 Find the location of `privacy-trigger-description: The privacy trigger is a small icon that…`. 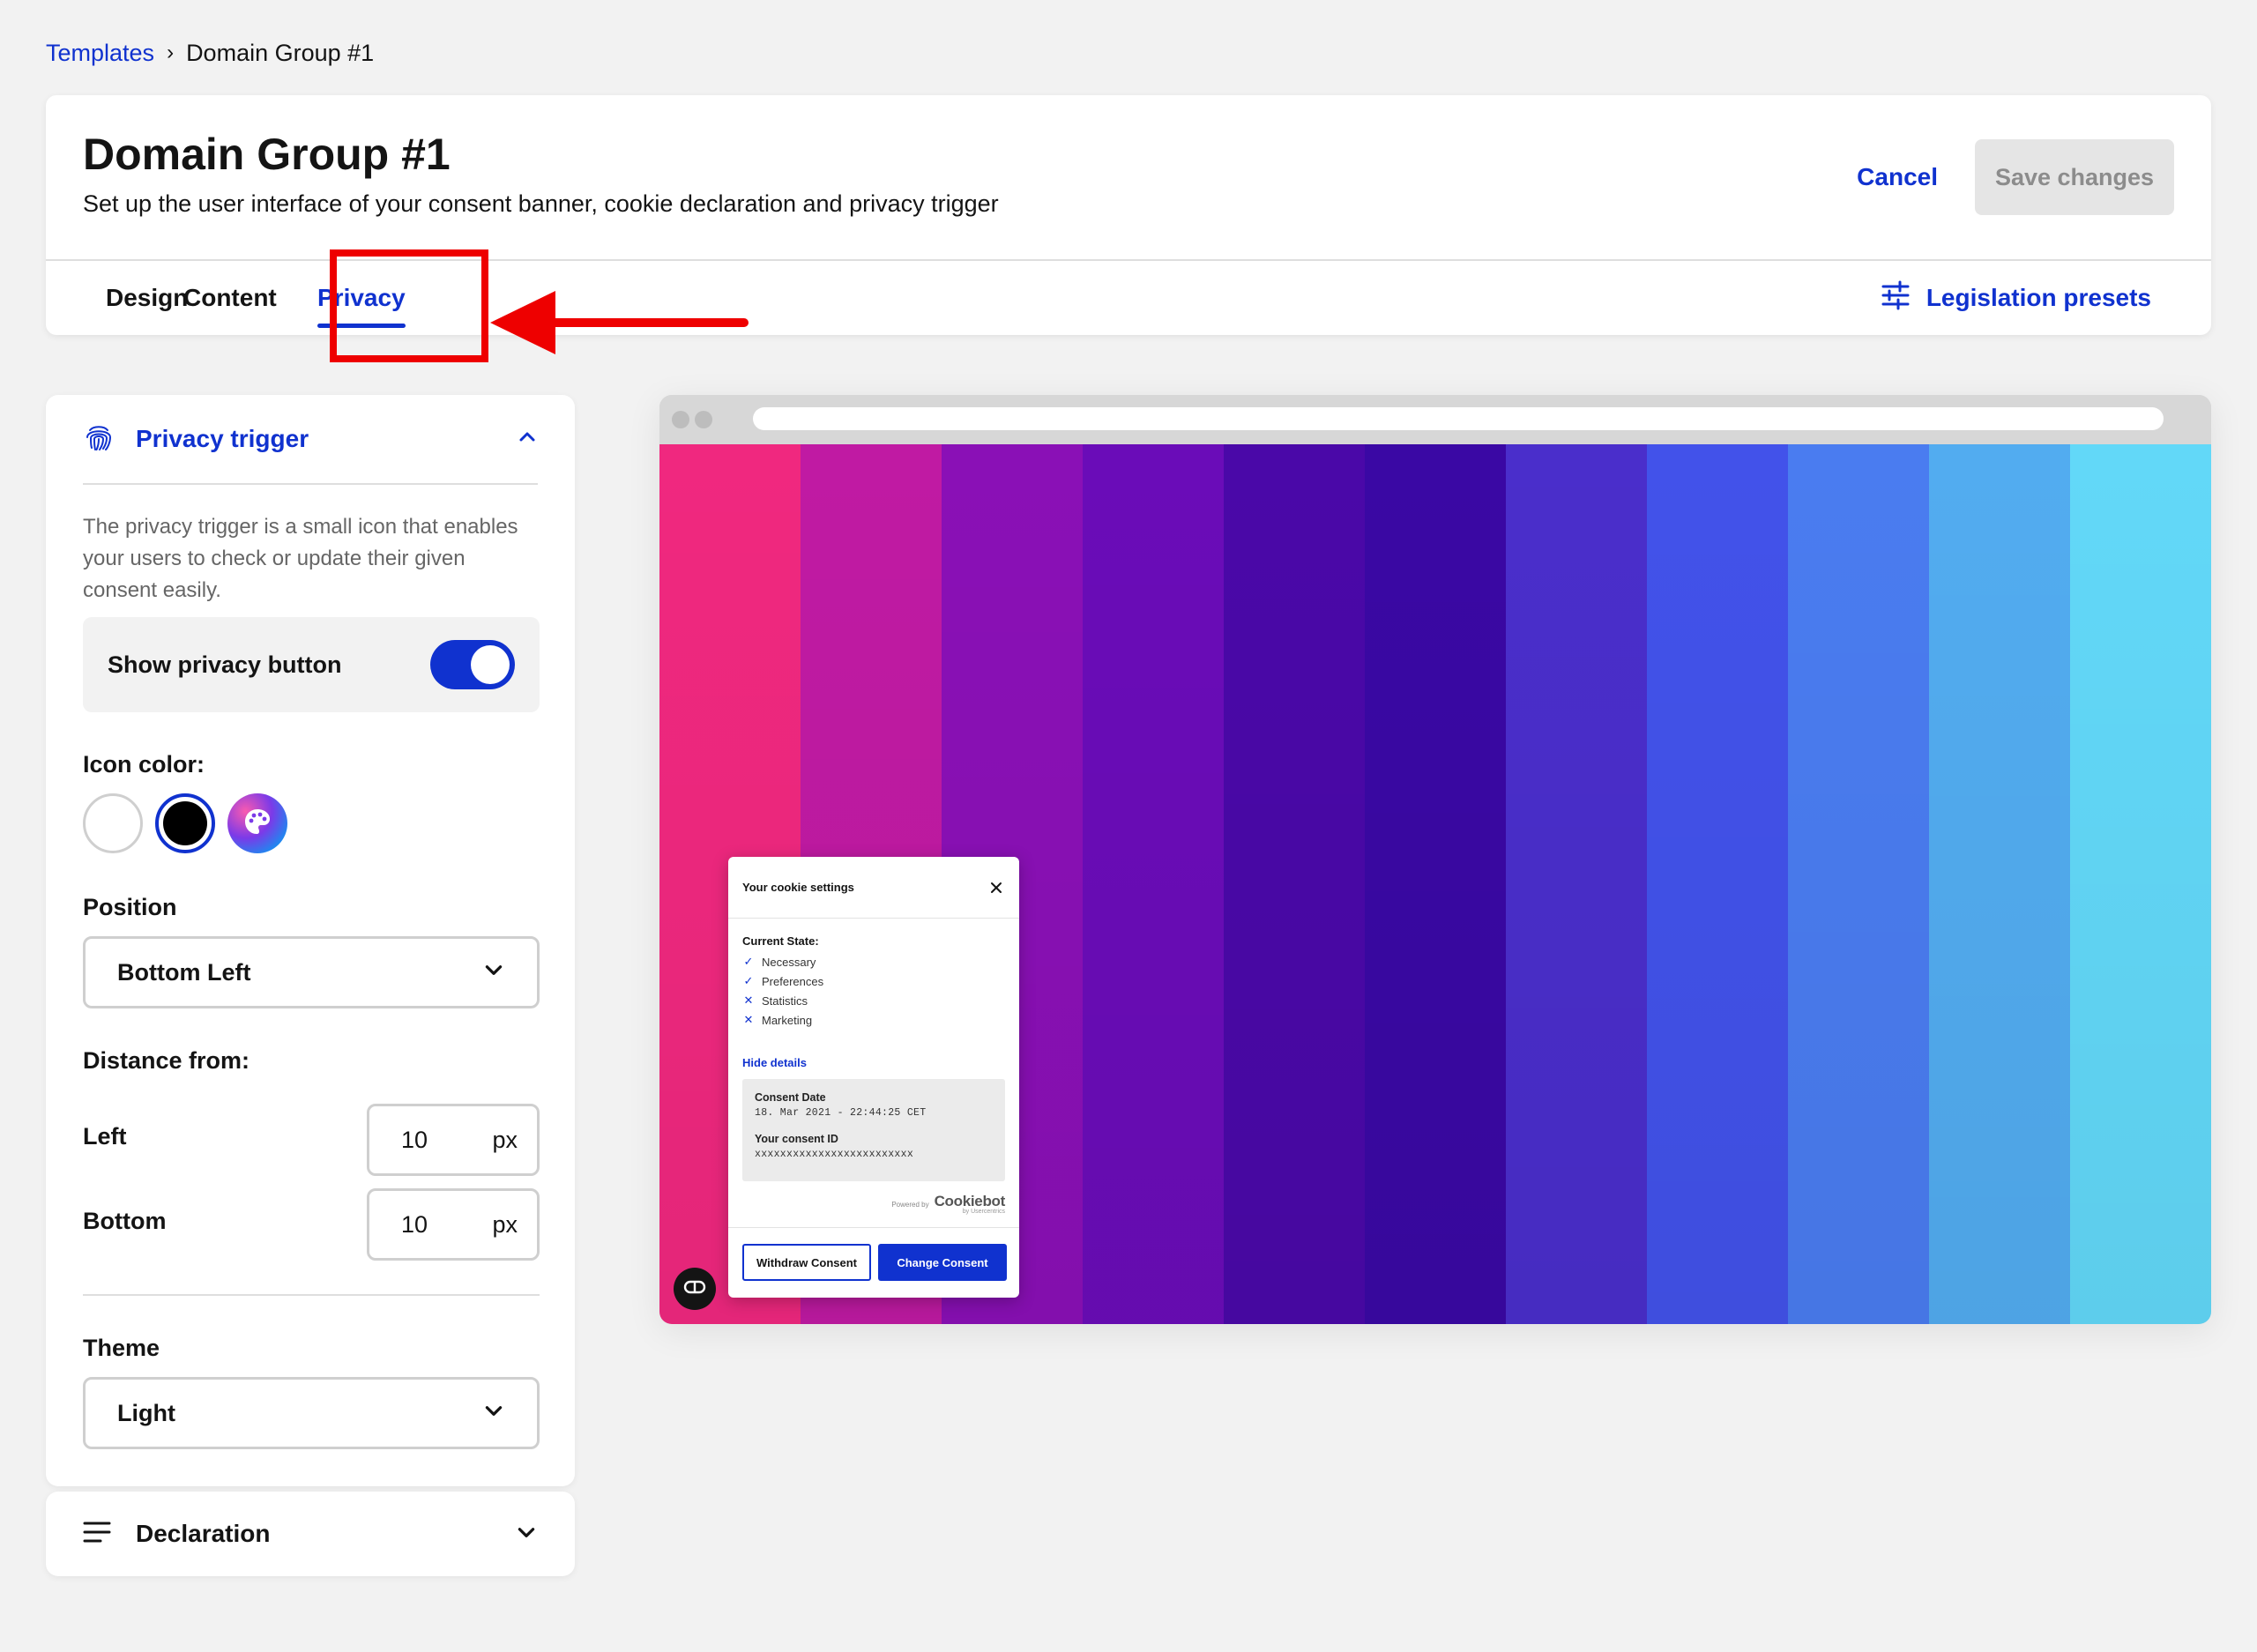

privacy-trigger-description: The privacy trigger is a small icon that… is located at coordinates (300, 558).